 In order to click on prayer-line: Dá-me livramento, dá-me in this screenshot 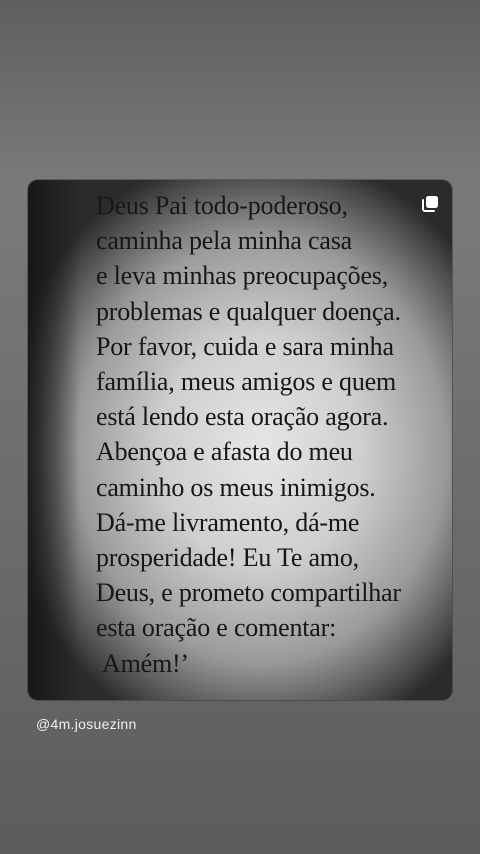, I will do `click(228, 522)`.